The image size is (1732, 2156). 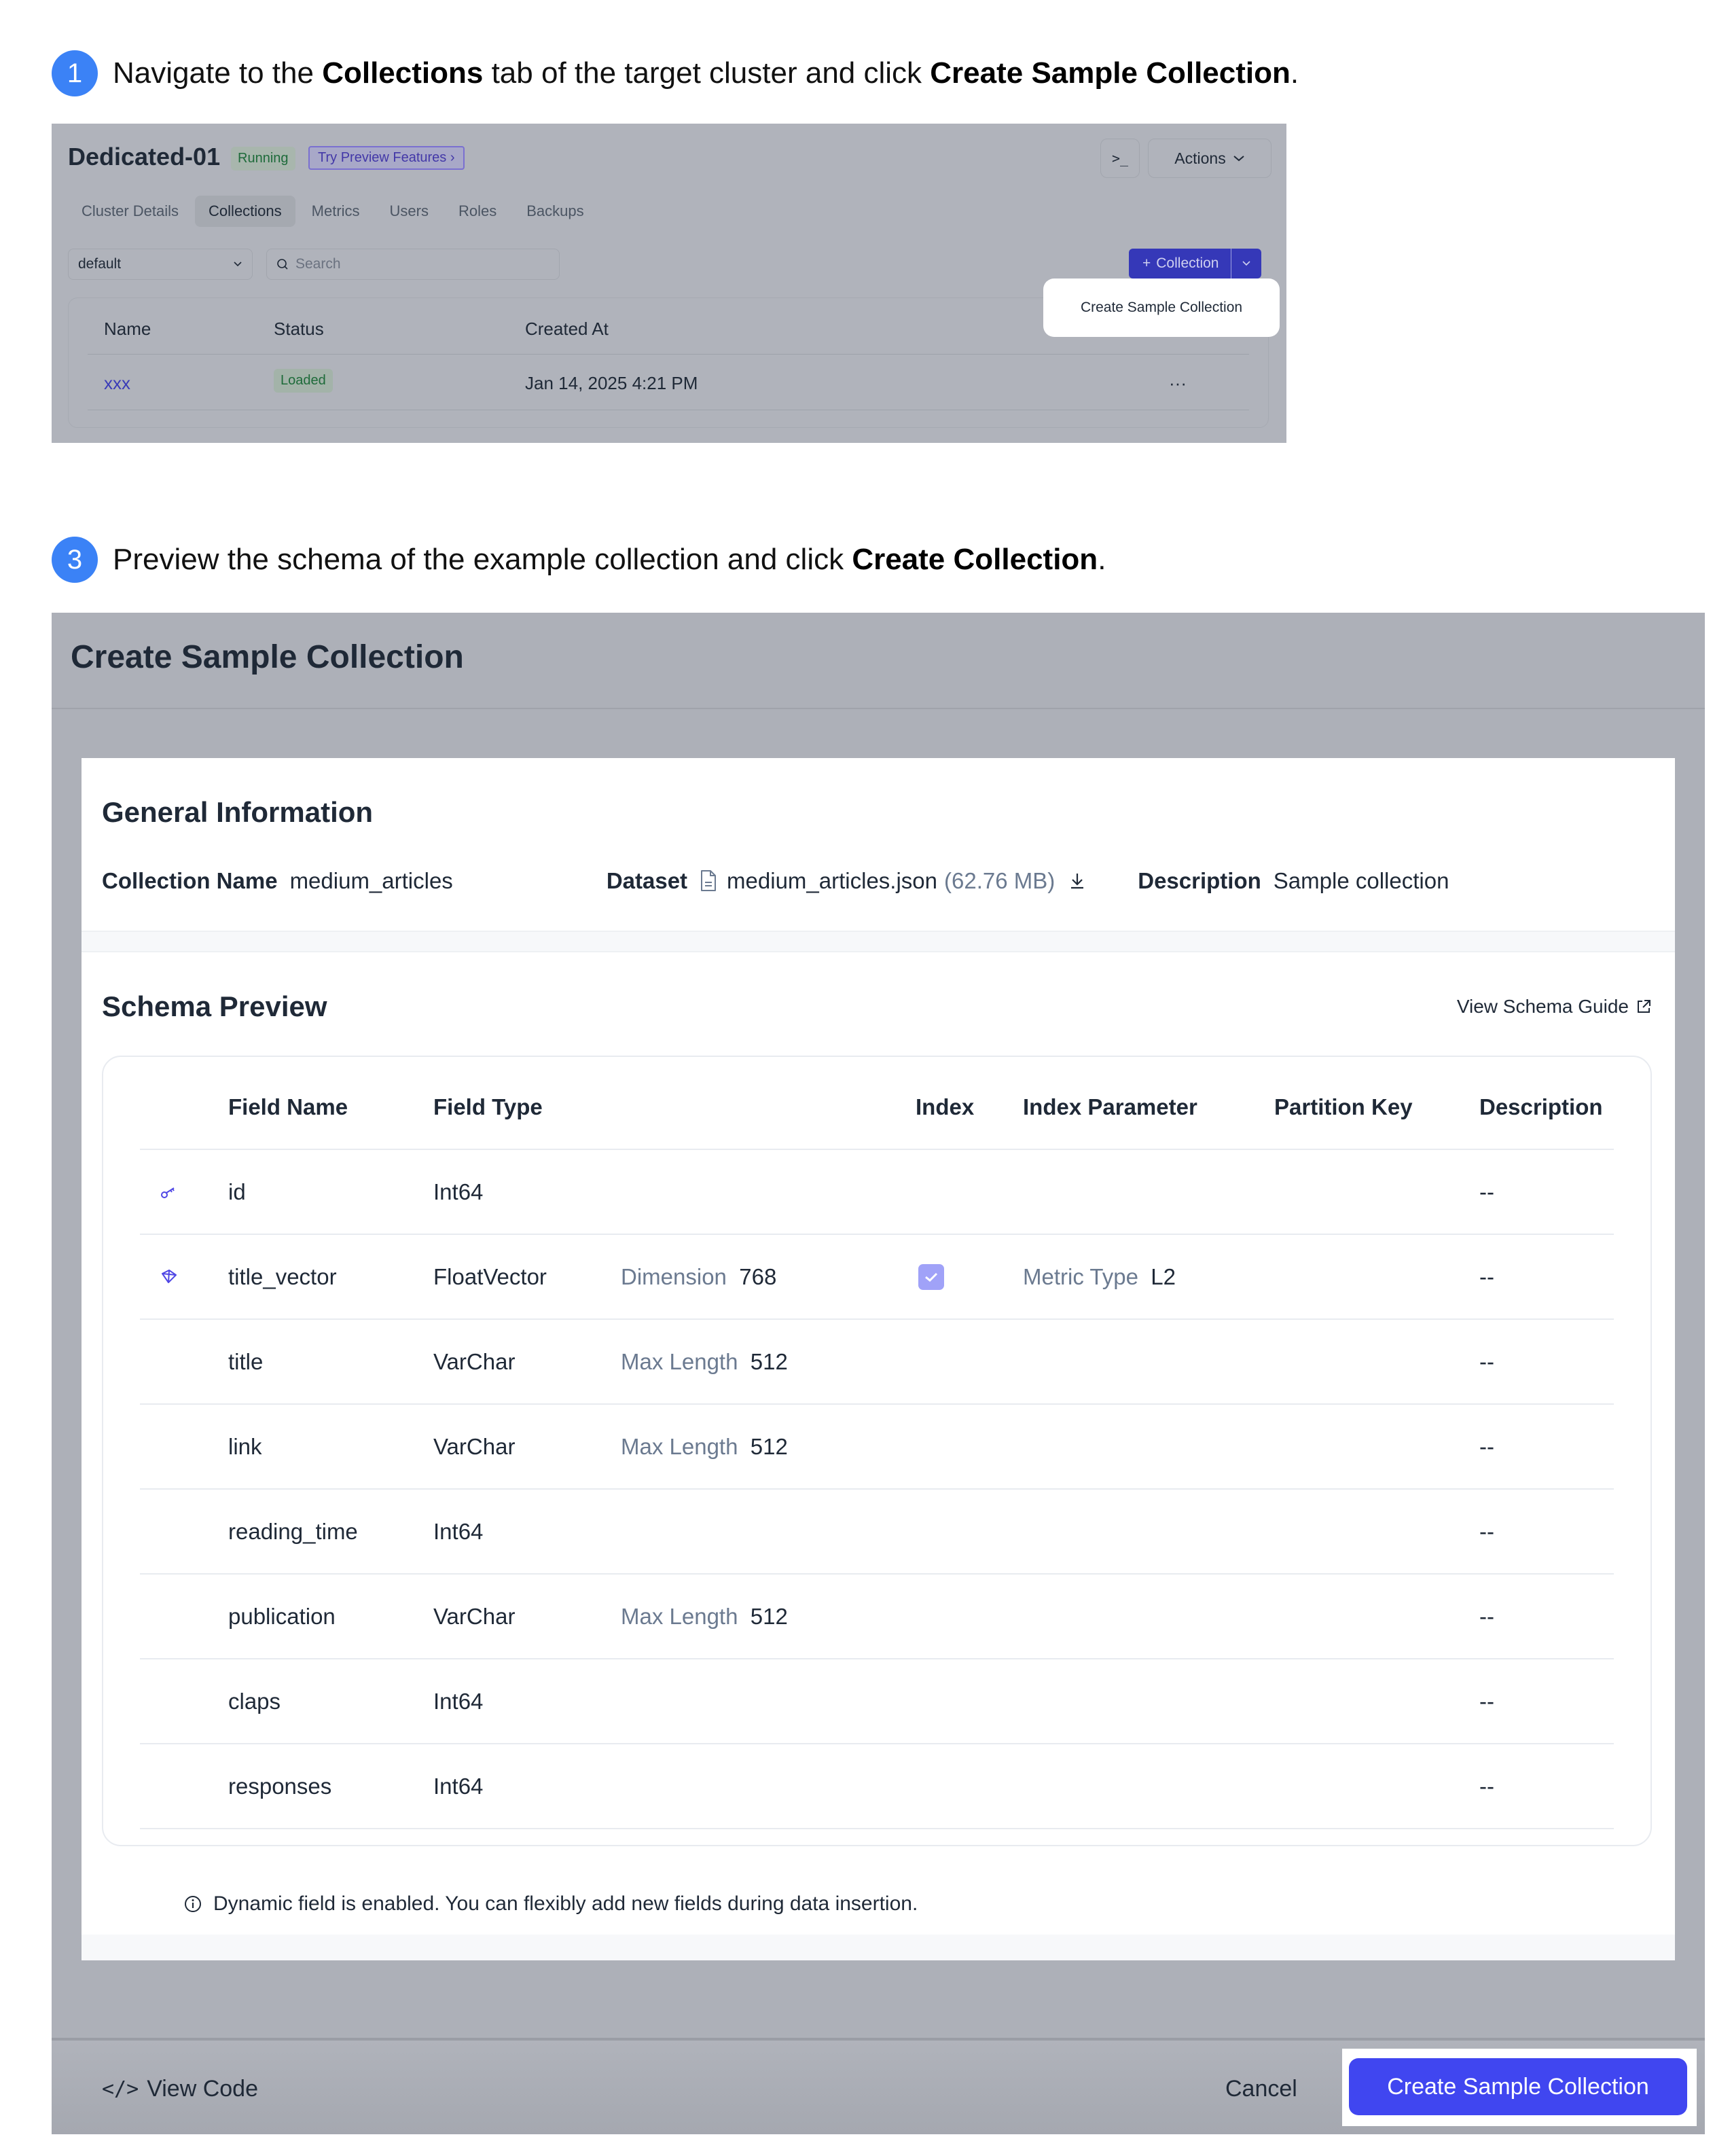 What do you see at coordinates (386, 158) in the screenshot?
I see `try-preview-features-link: Try Preview Features ›` at bounding box center [386, 158].